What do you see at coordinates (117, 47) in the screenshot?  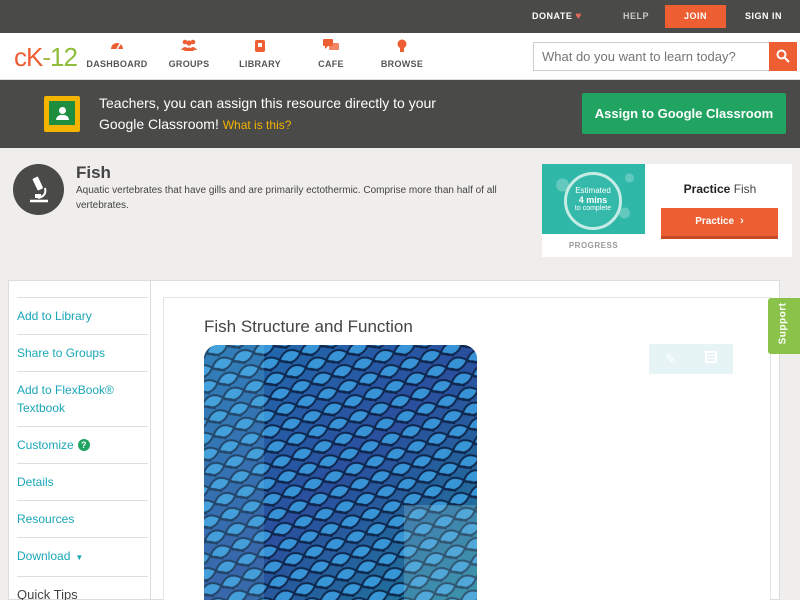 I see `dashboard-icon` at bounding box center [117, 47].